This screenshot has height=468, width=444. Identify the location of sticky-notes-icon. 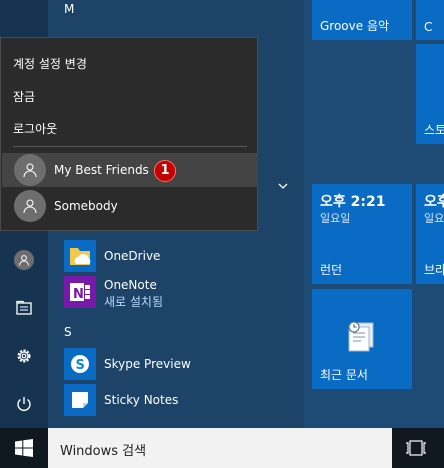
(80, 400).